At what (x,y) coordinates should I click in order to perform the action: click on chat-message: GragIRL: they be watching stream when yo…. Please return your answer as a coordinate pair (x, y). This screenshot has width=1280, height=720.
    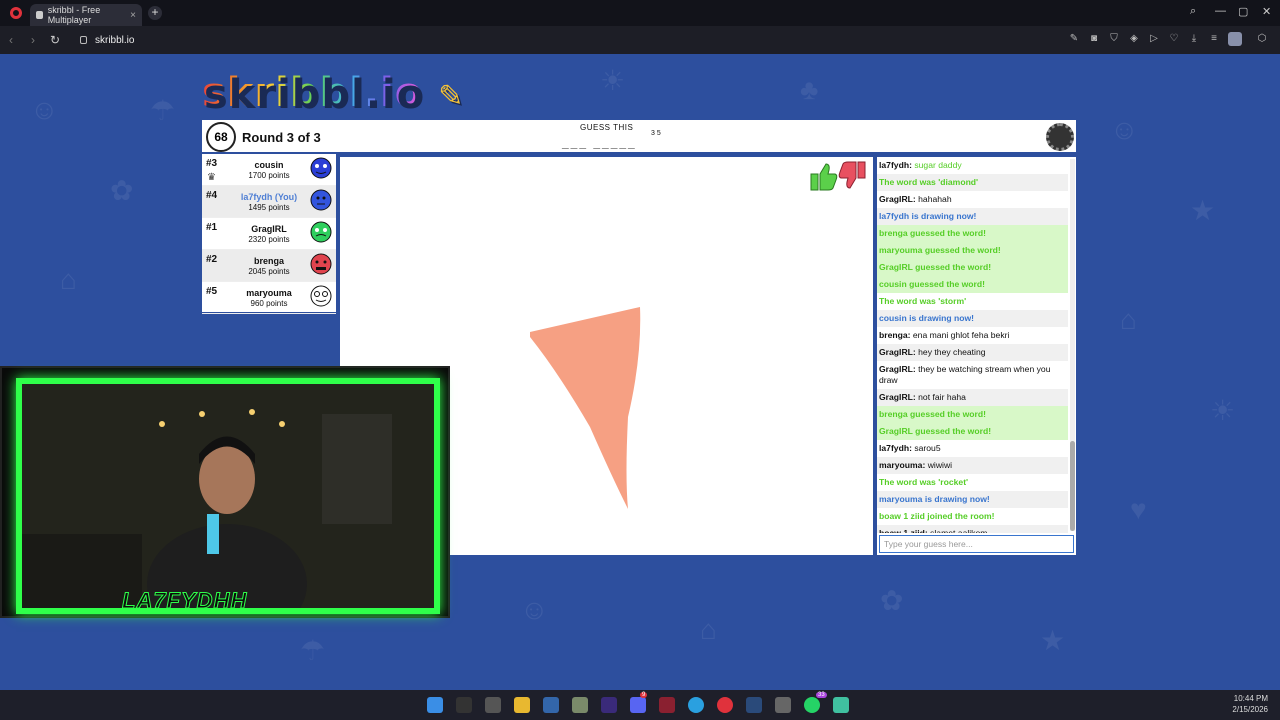
    Looking at the image, I should click on (972, 375).